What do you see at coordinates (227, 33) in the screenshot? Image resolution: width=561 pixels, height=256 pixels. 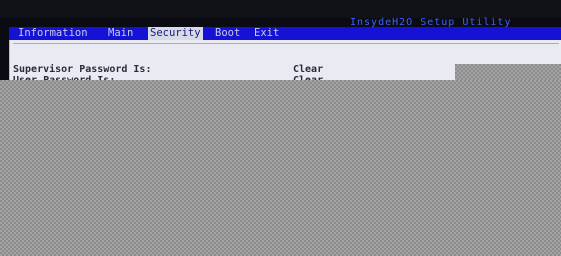 I see `tab-boot: Boot` at bounding box center [227, 33].